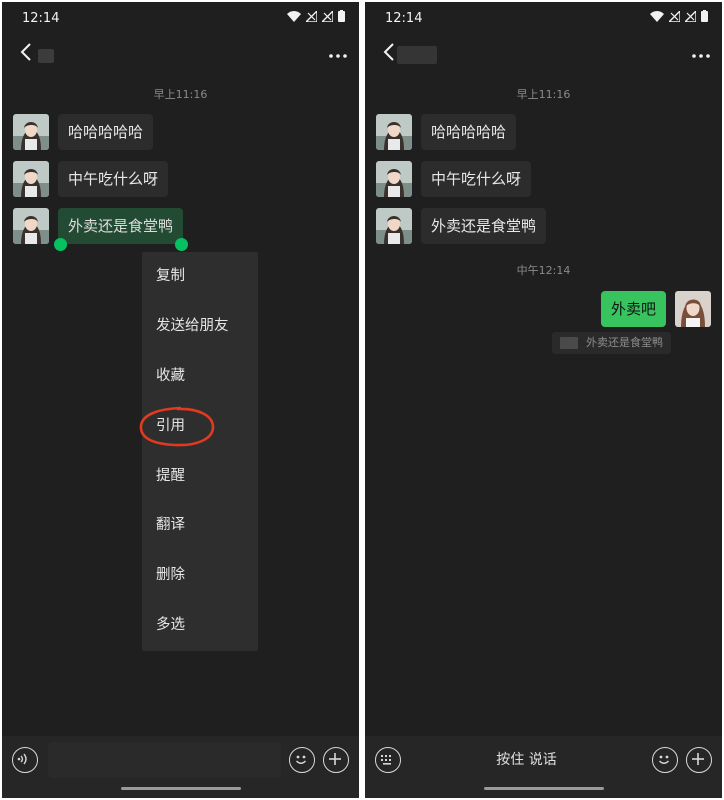  Describe the element at coordinates (200, 477) in the screenshot. I see `menu-item-remind: 提醒` at that location.